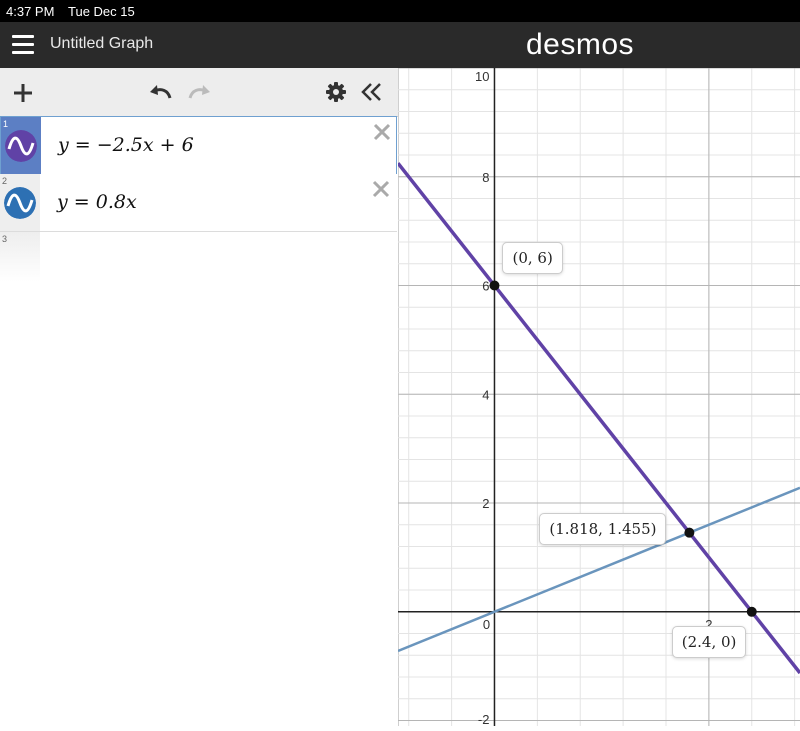 The width and height of the screenshot is (800, 731). I want to click on expression-gutter: 1, so click(21, 145).